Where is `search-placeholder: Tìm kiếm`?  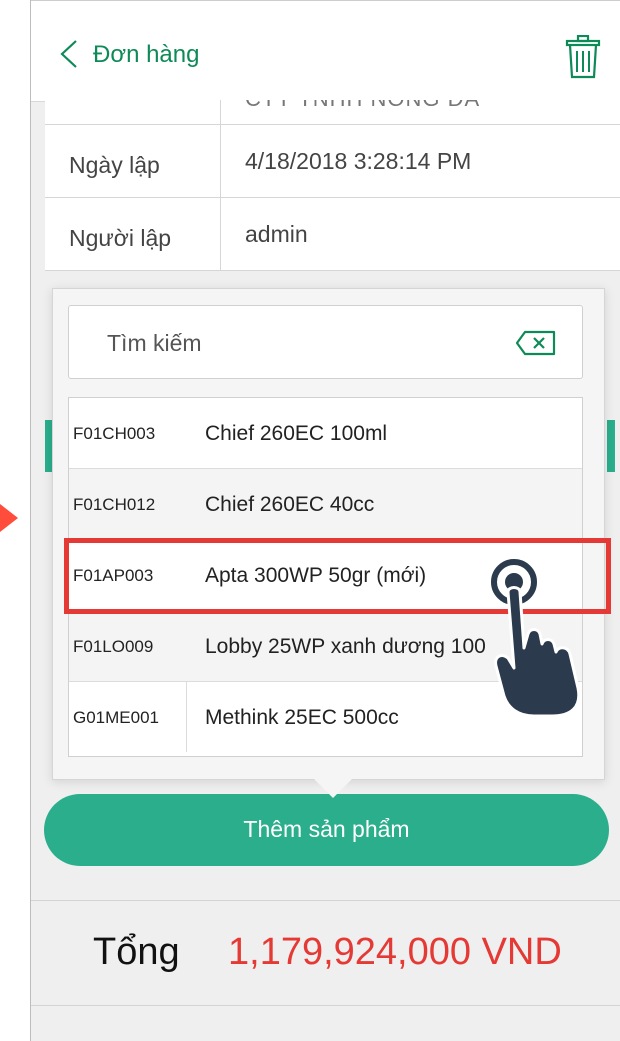
search-placeholder: Tìm kiếm is located at coordinates (154, 343).